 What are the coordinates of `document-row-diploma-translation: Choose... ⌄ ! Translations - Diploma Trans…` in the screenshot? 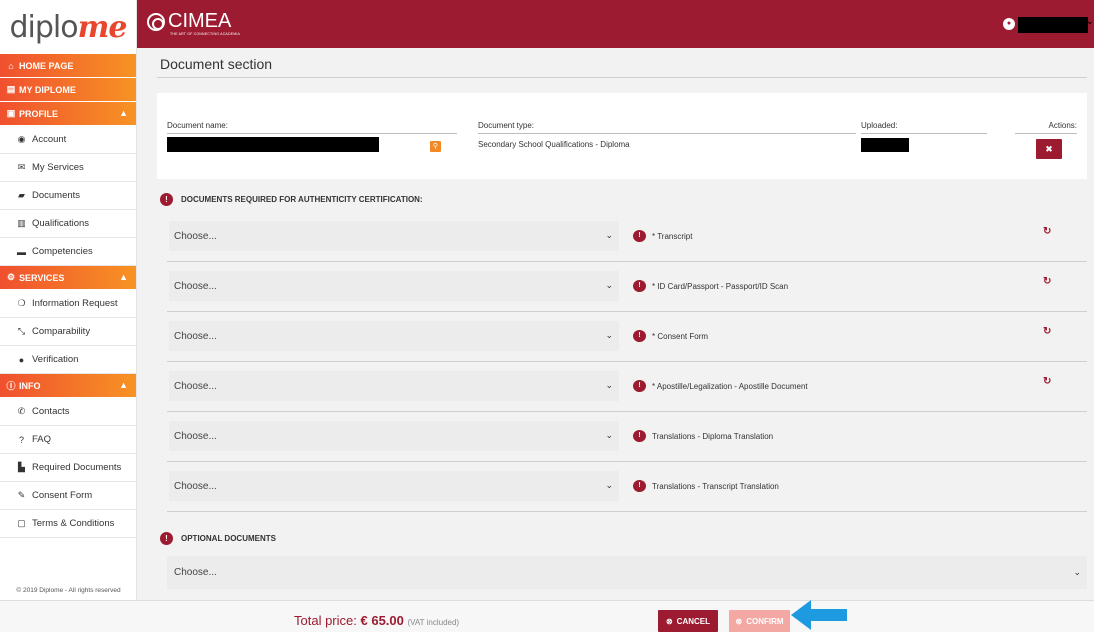 It's located at (627, 437).